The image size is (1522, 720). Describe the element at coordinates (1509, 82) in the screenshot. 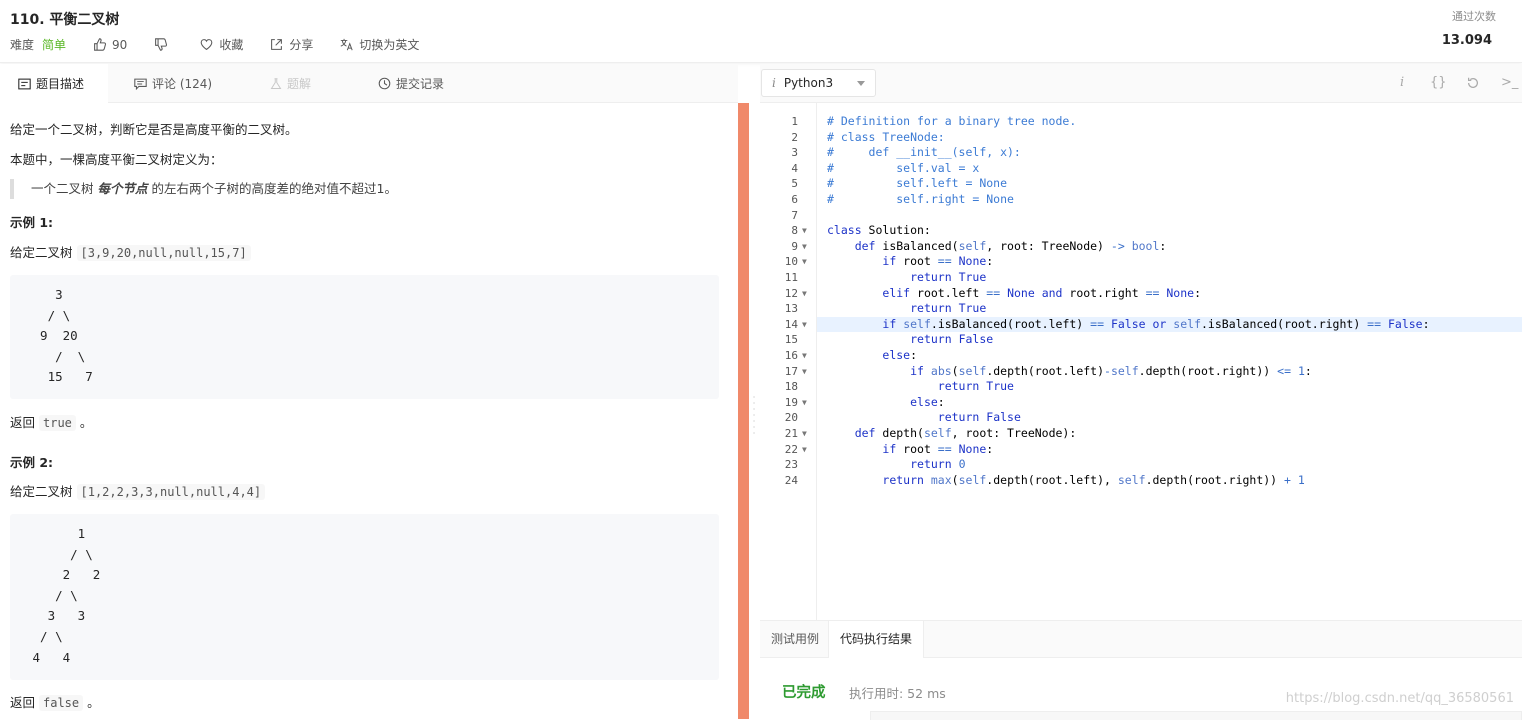

I see `console-icon: >_` at that location.